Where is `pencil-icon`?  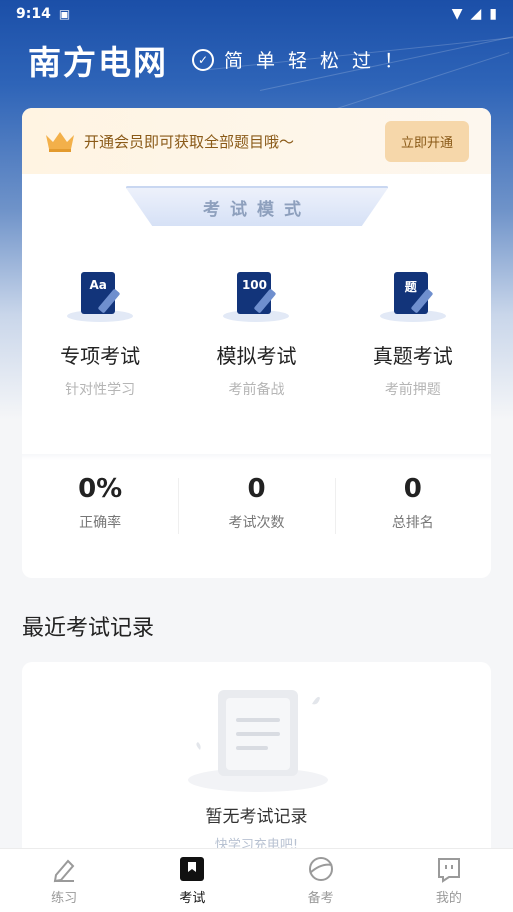
pencil-icon is located at coordinates (64, 871).